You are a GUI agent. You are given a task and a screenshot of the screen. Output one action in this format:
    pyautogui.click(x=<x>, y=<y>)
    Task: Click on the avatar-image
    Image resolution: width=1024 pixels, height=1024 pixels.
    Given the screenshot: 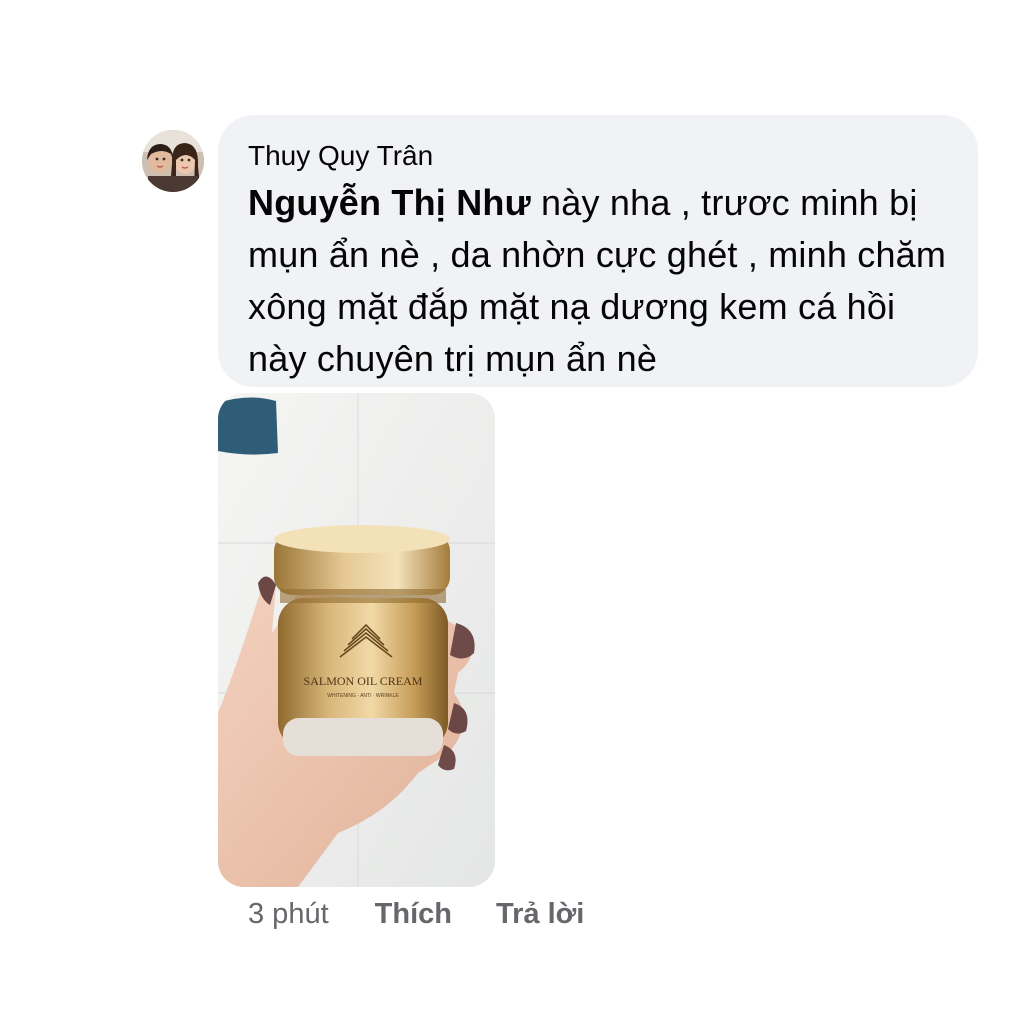 What is the action you would take?
    pyautogui.click(x=173, y=161)
    